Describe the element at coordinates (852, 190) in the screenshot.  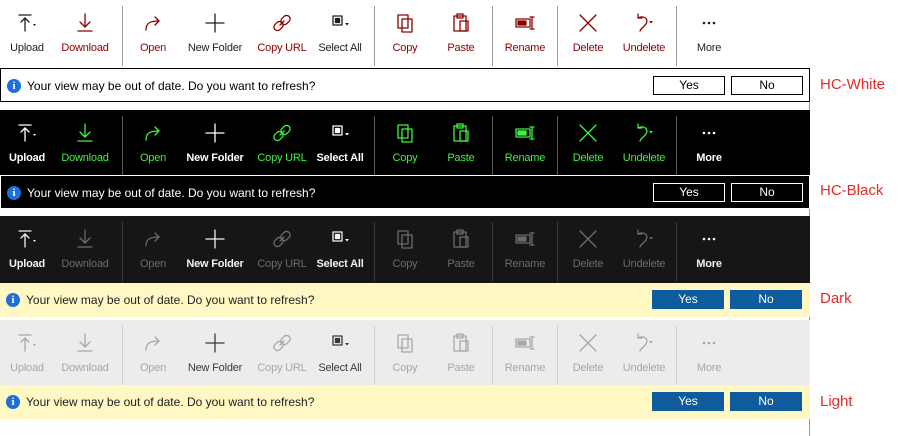
I see `theme-label: HC-Black` at that location.